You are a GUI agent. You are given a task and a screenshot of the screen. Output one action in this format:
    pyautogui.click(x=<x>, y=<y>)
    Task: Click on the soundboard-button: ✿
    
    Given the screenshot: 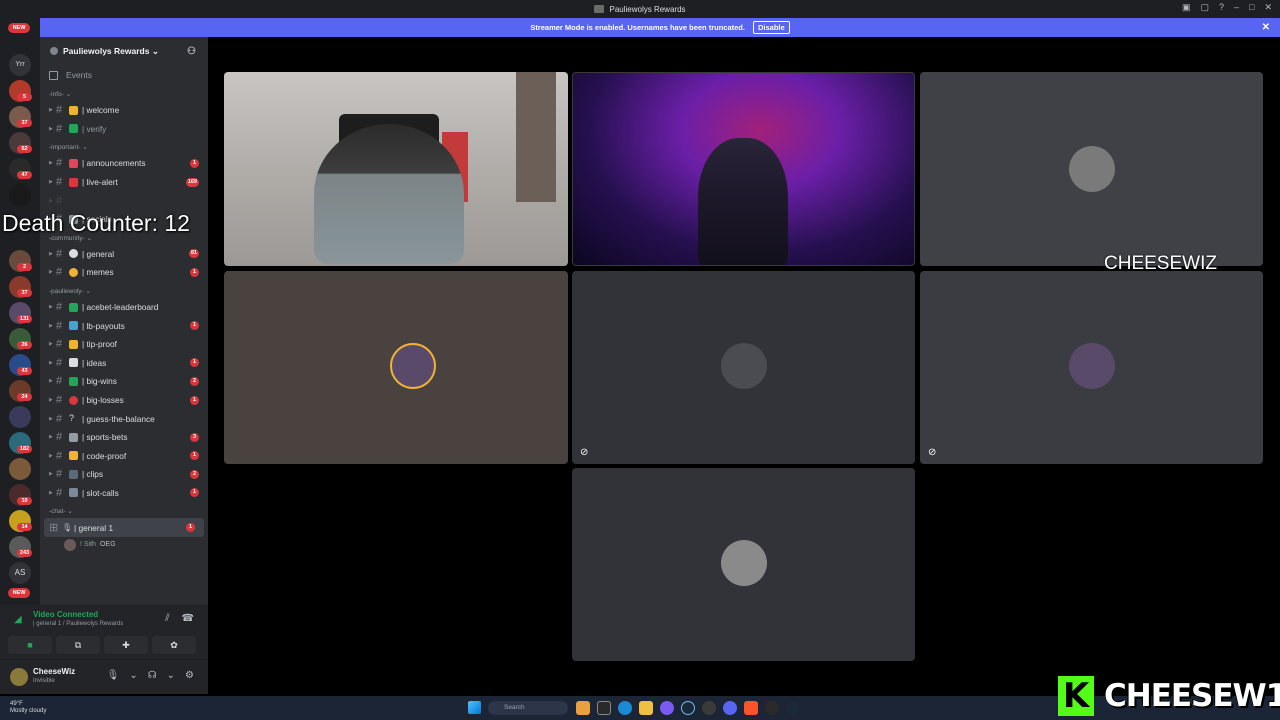 What is the action you would take?
    pyautogui.click(x=174, y=645)
    